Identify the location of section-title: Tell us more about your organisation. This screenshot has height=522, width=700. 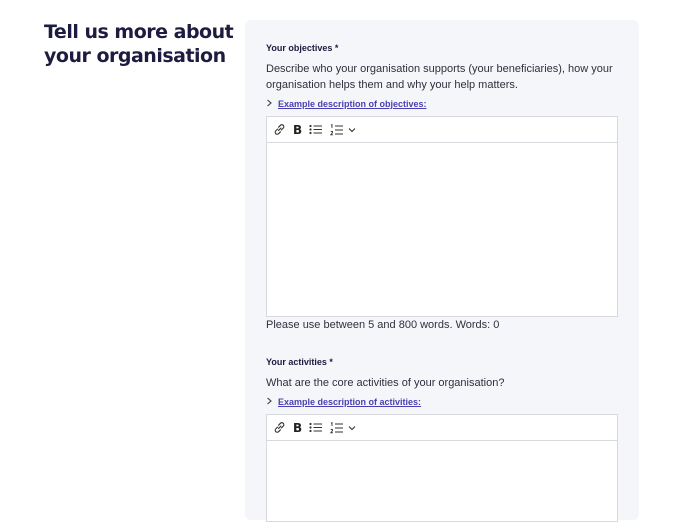
(139, 44).